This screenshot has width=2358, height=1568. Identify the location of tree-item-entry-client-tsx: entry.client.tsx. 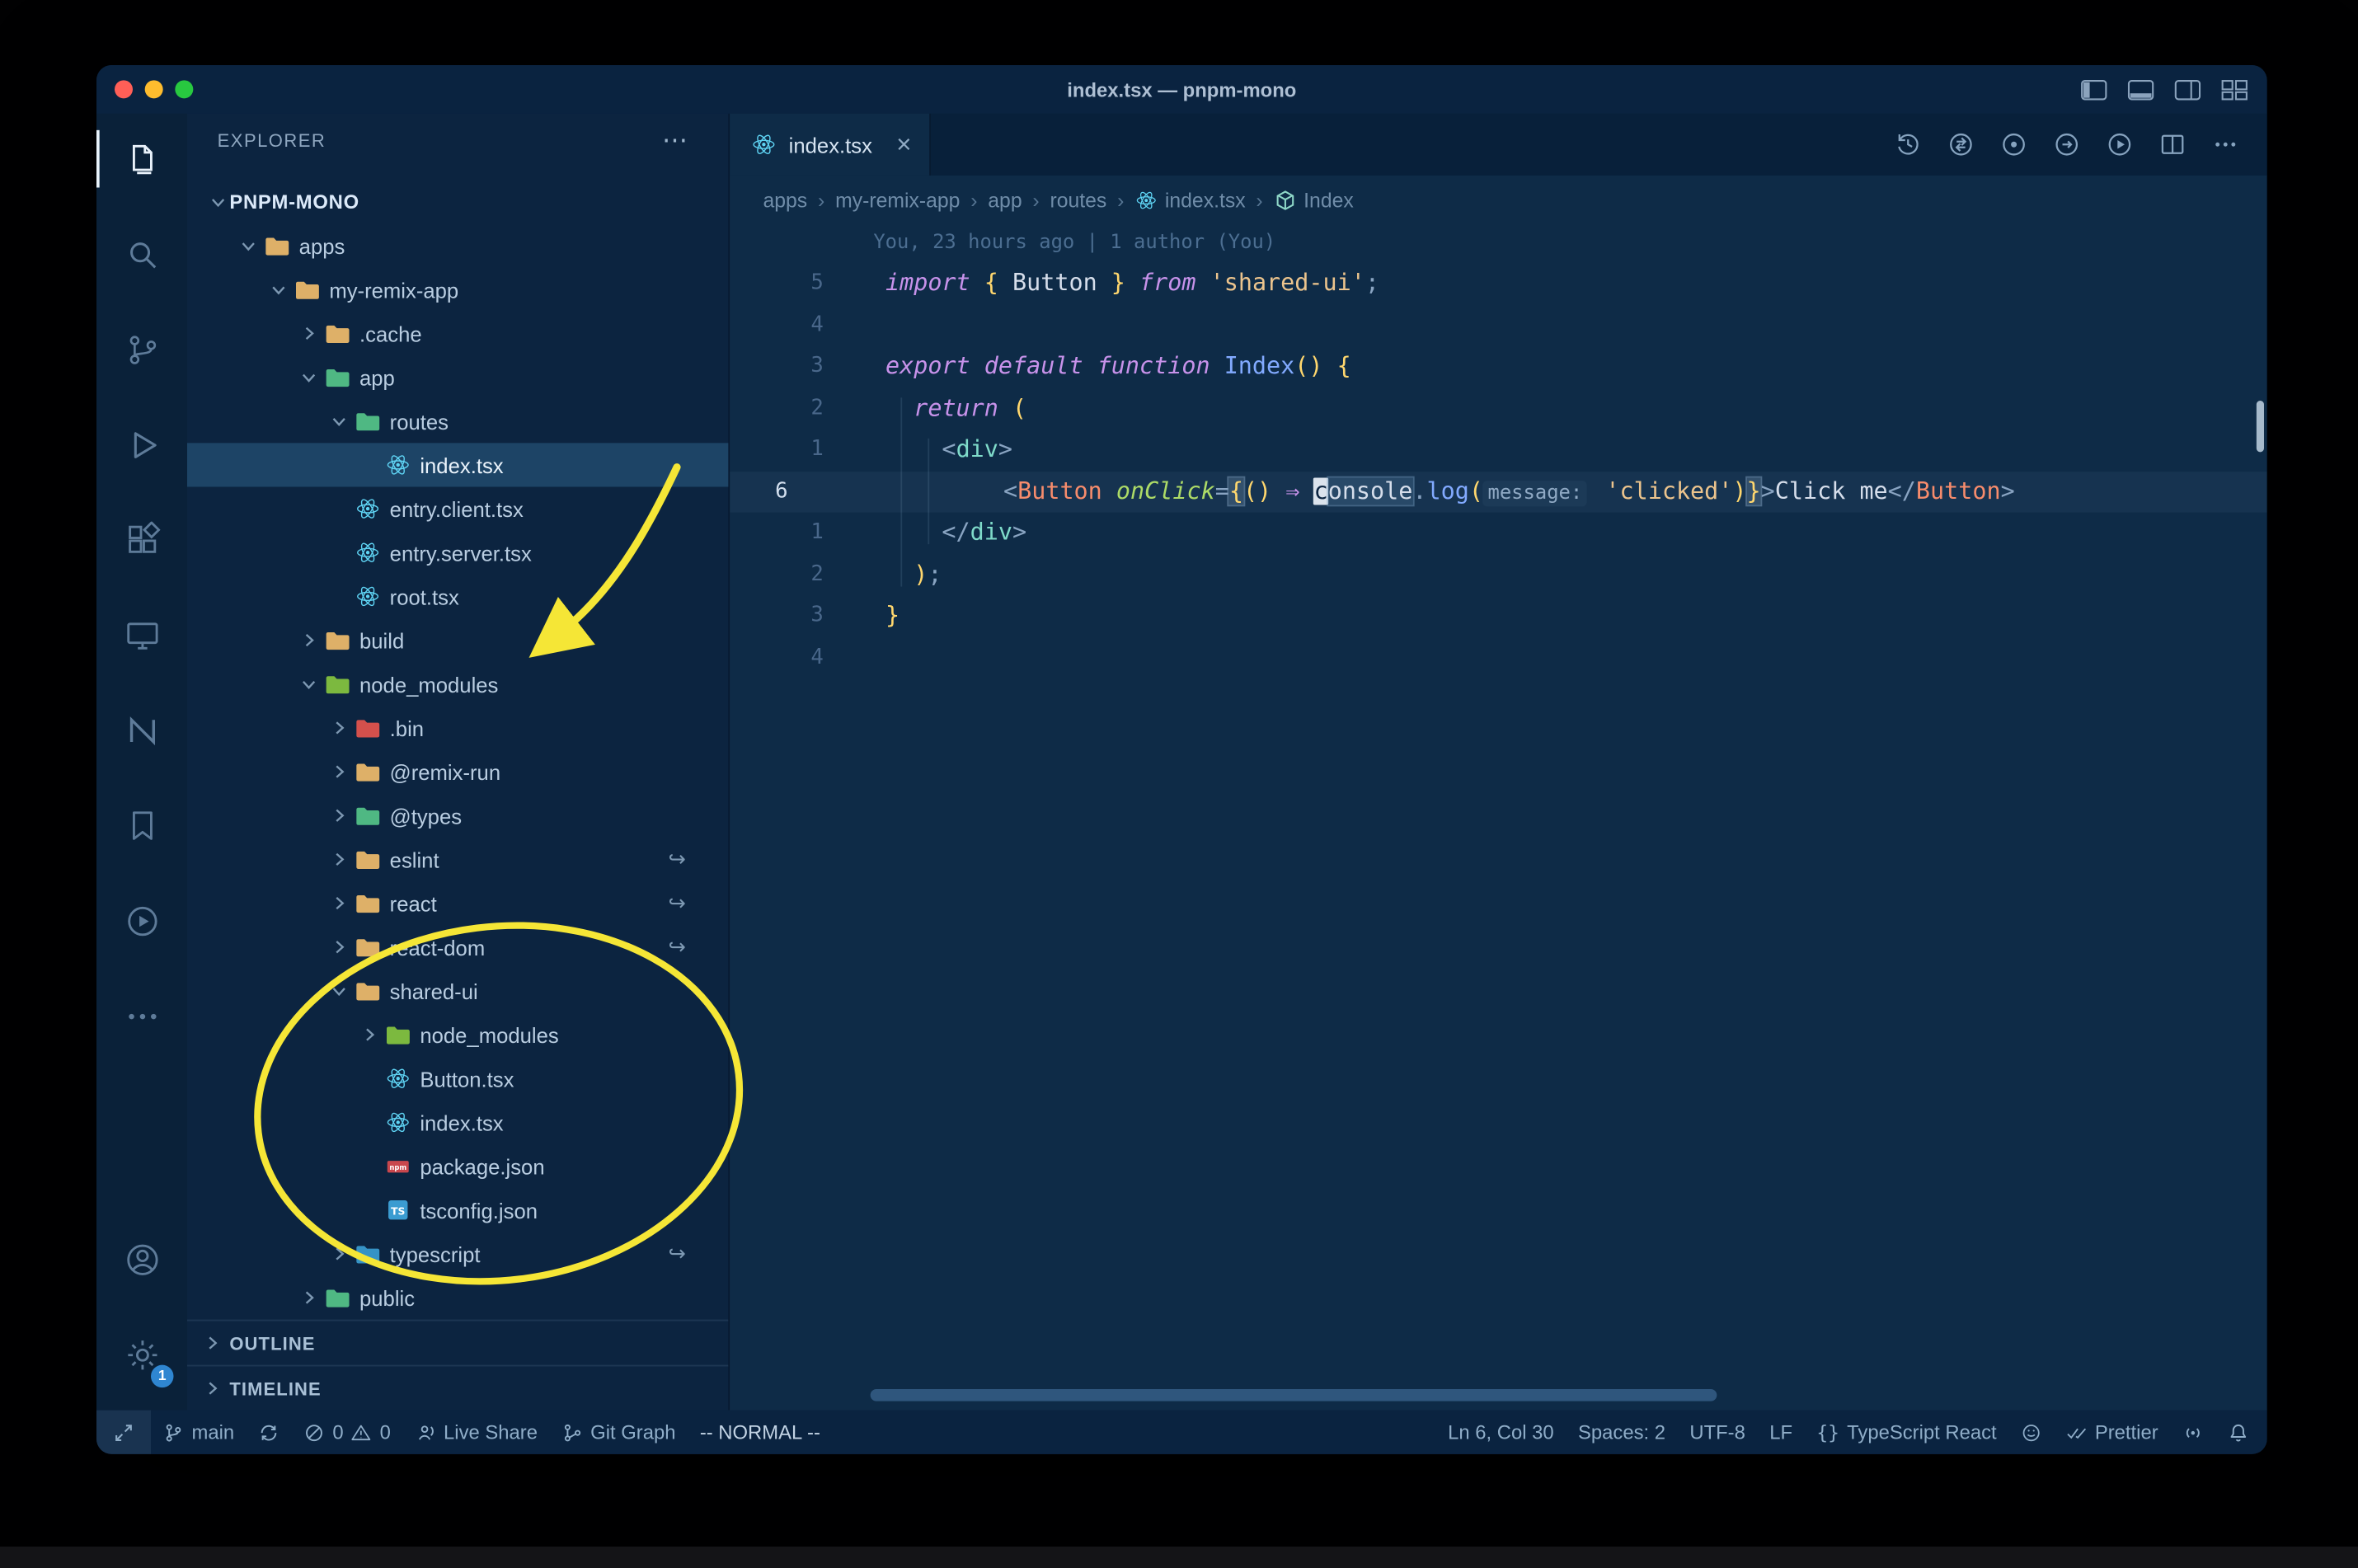
(458, 508).